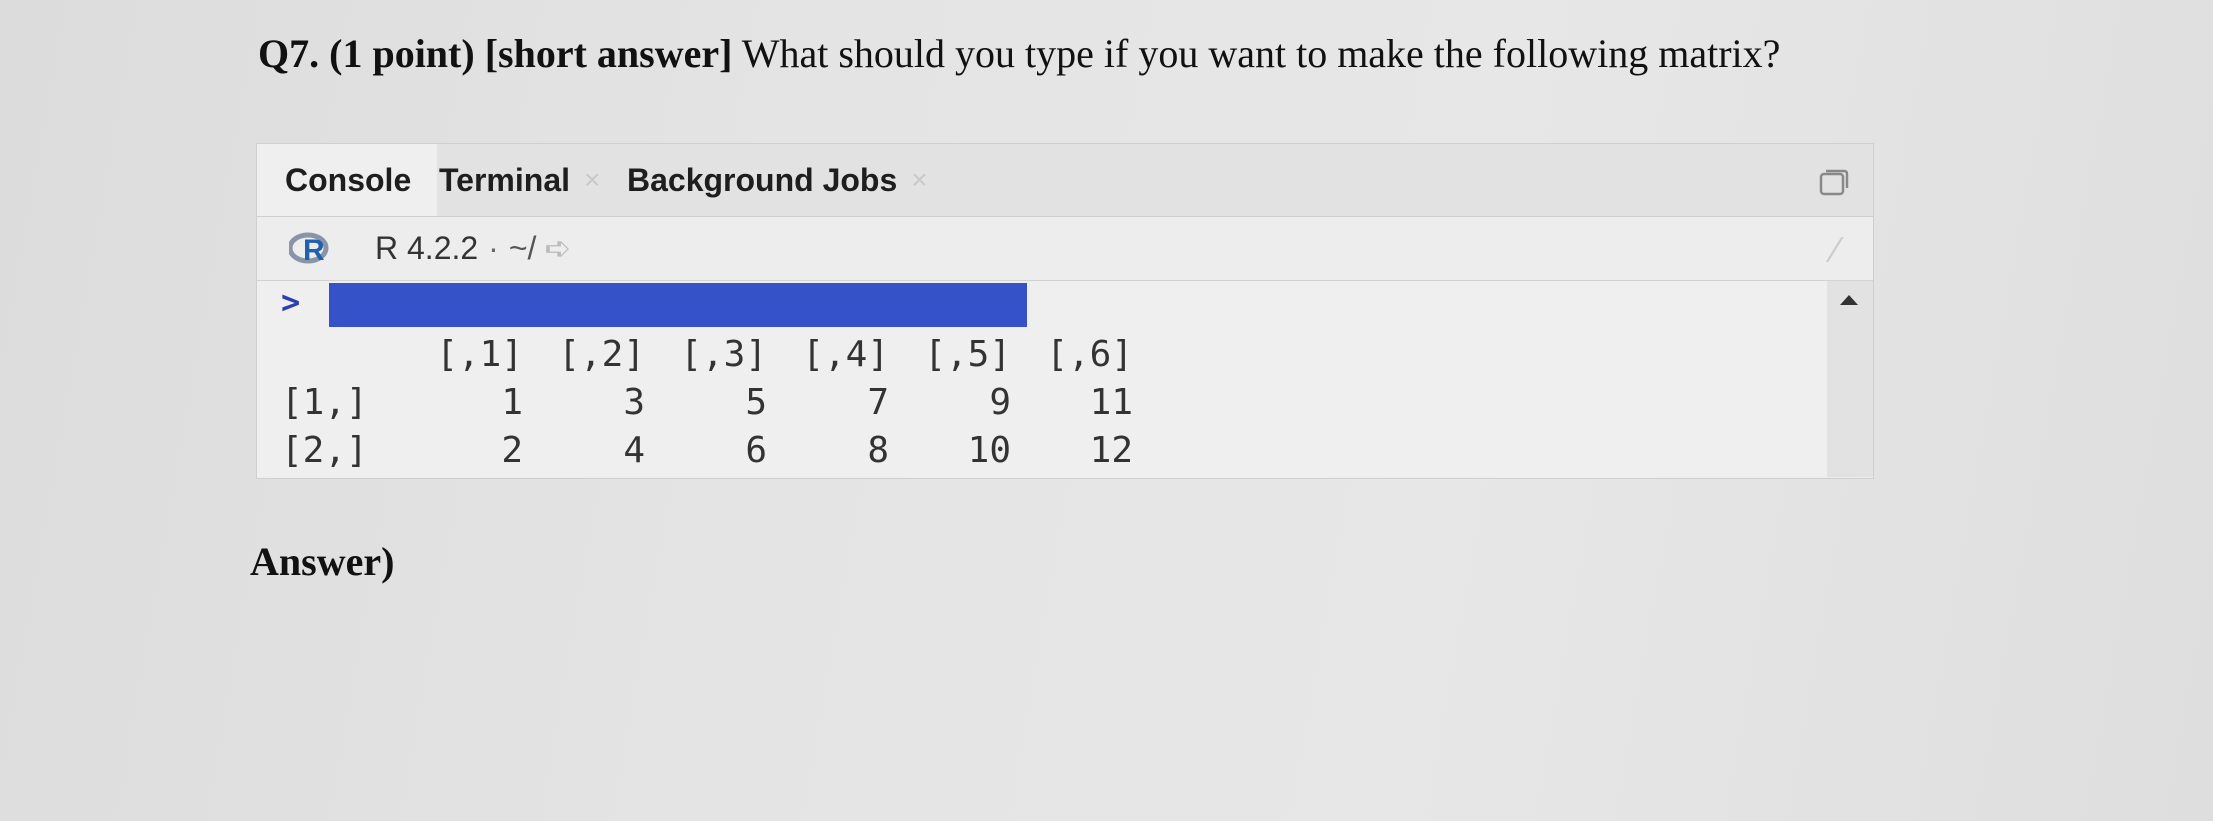 The height and width of the screenshot is (821, 2213). I want to click on matrix-header-row: [,1] [,2] [,3] [,4] [,5] [,6], so click(707, 355).